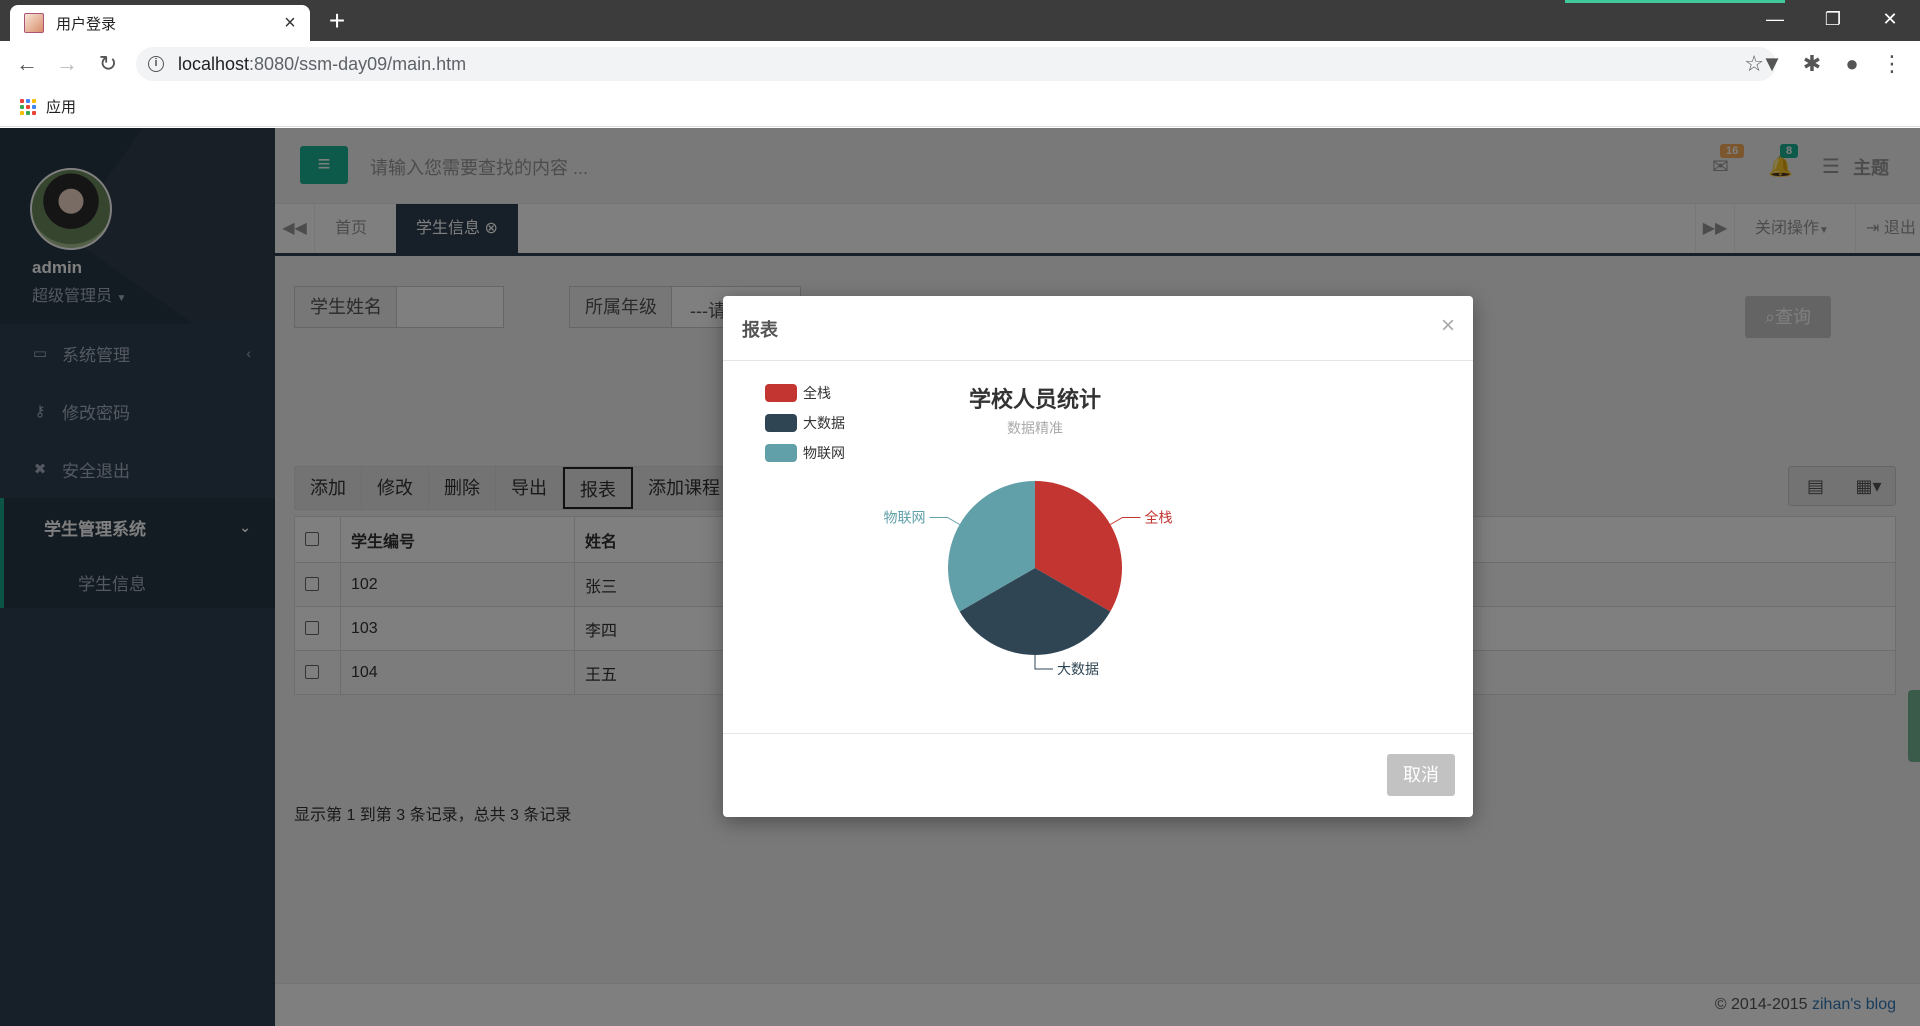 The width and height of the screenshot is (1920, 1026). I want to click on cancel-button: 取消, so click(1421, 775).